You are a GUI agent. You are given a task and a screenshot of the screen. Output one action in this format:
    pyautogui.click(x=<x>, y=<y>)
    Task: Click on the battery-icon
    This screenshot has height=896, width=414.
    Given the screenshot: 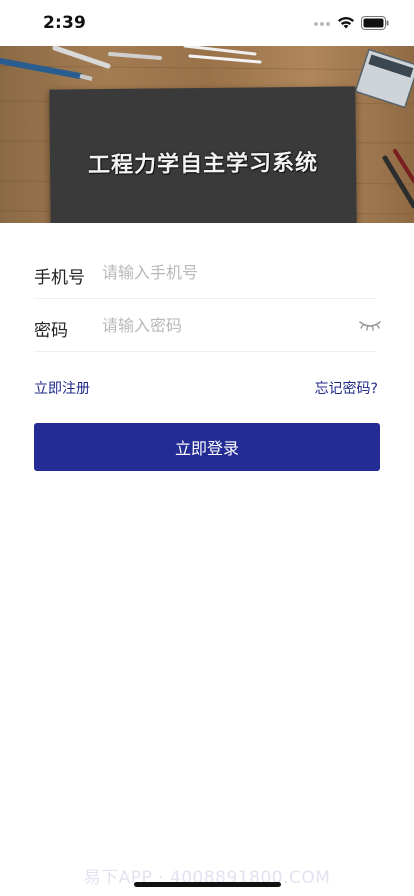 What is the action you would take?
    pyautogui.click(x=375, y=23)
    